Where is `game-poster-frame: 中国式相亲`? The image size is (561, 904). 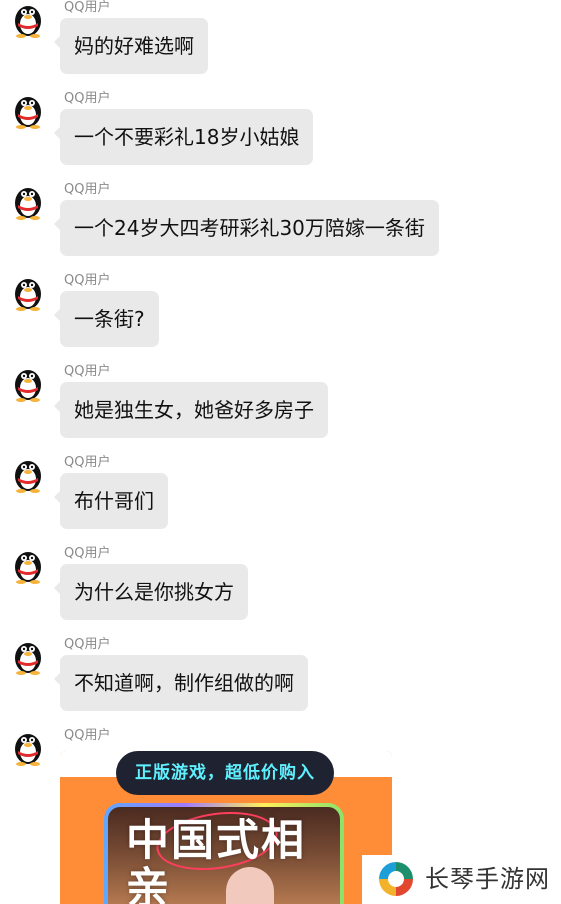
game-poster-frame: 中国式相亲 is located at coordinates (224, 853).